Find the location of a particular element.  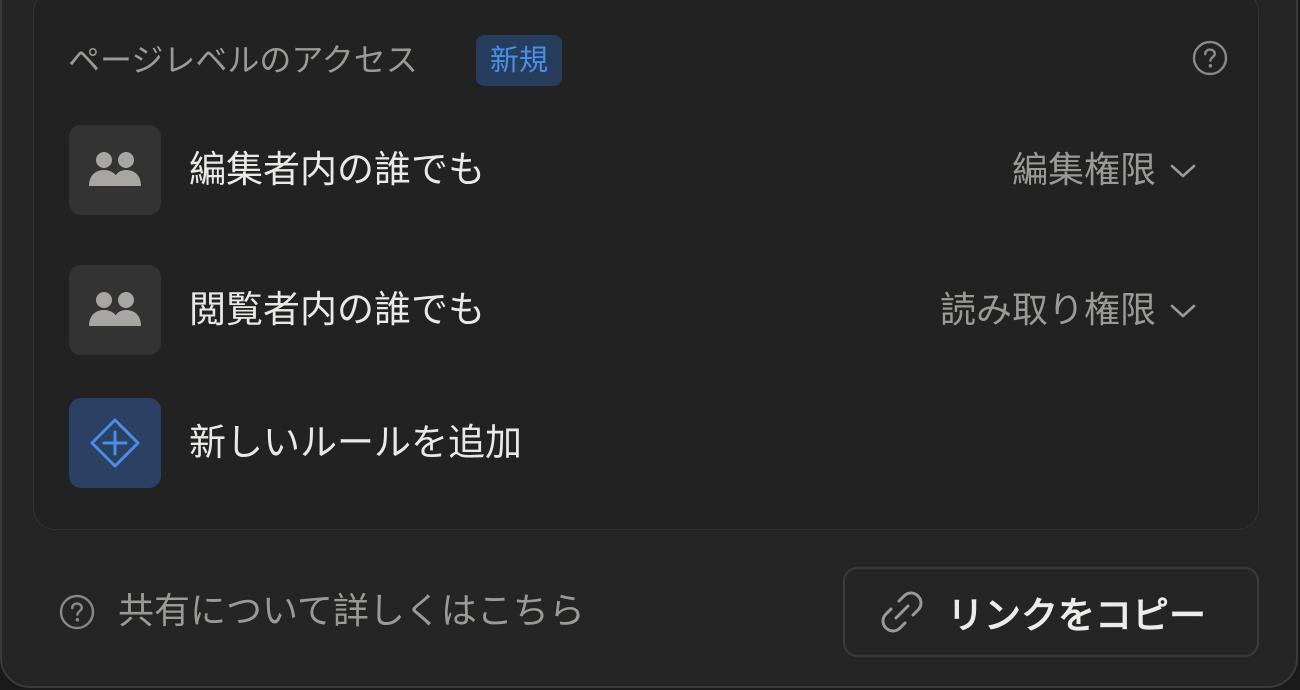

permission-dropdown-editors: 編集権限 is located at coordinates (1104, 171).